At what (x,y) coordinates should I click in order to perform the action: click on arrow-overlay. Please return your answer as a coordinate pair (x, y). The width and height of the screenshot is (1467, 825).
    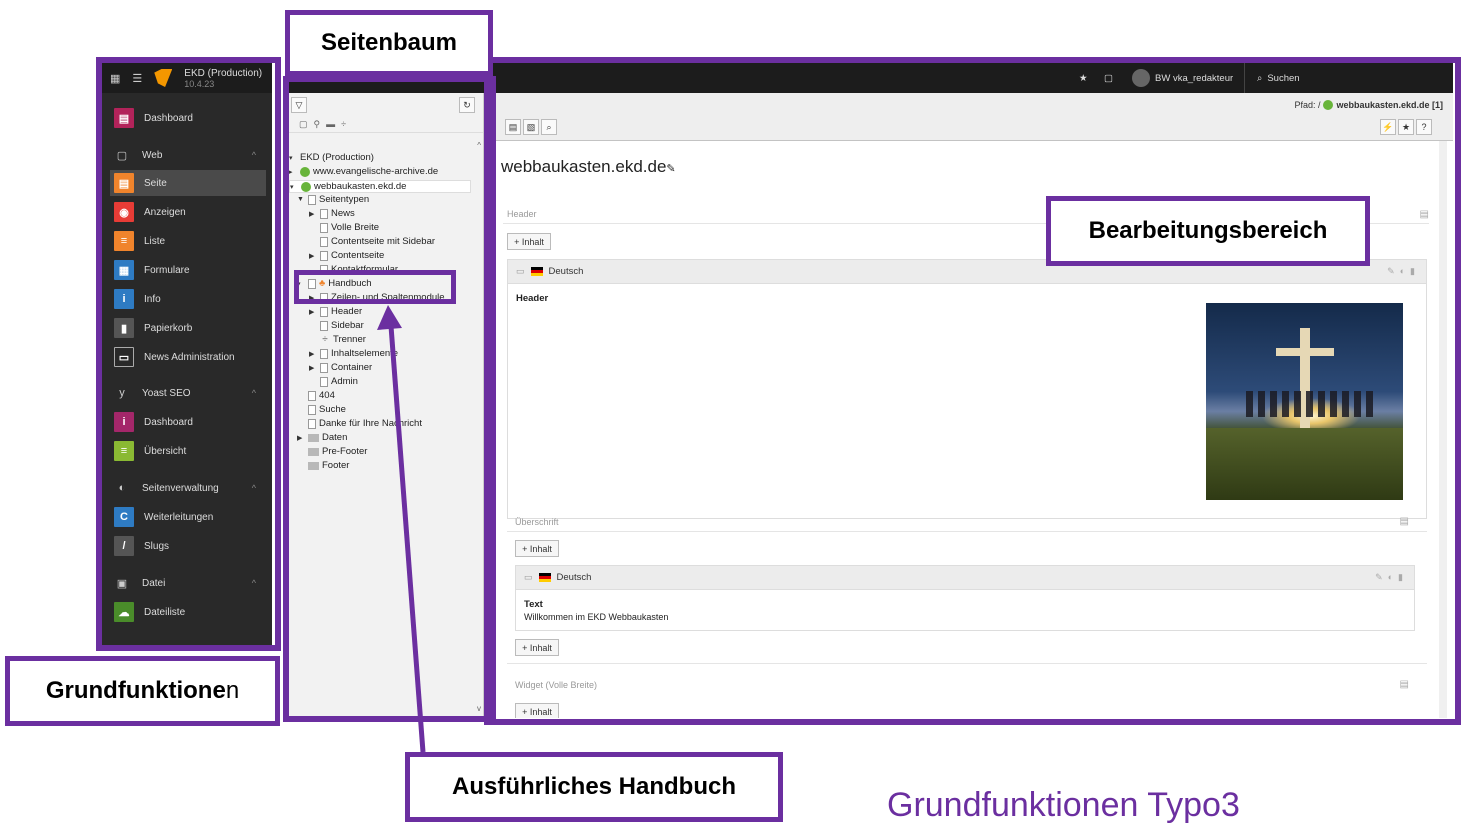
    Looking at the image, I should click on (401, 529).